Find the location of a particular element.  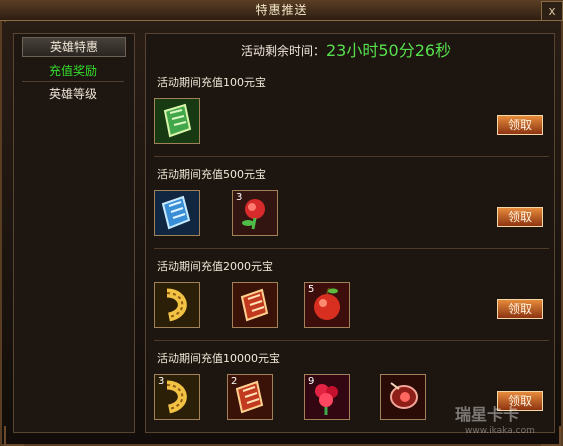

timer-label: 活动剩余时间： is located at coordinates (283, 51).